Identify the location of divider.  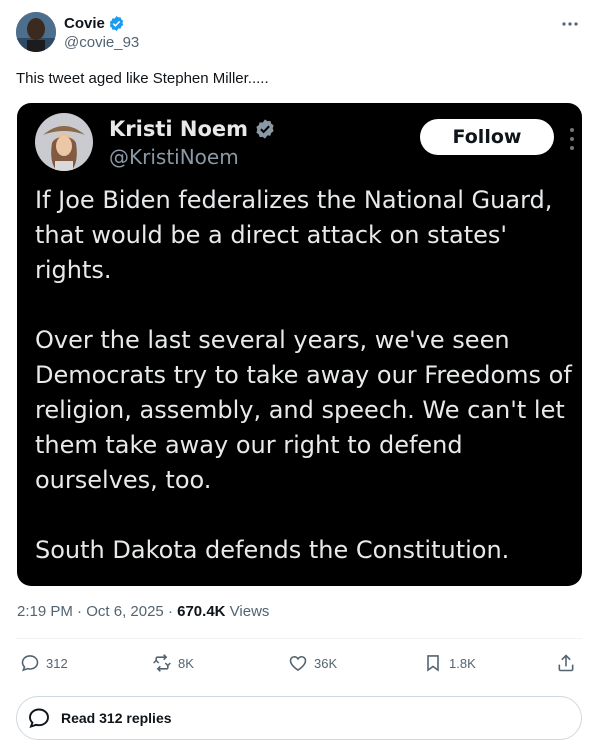
(299, 638).